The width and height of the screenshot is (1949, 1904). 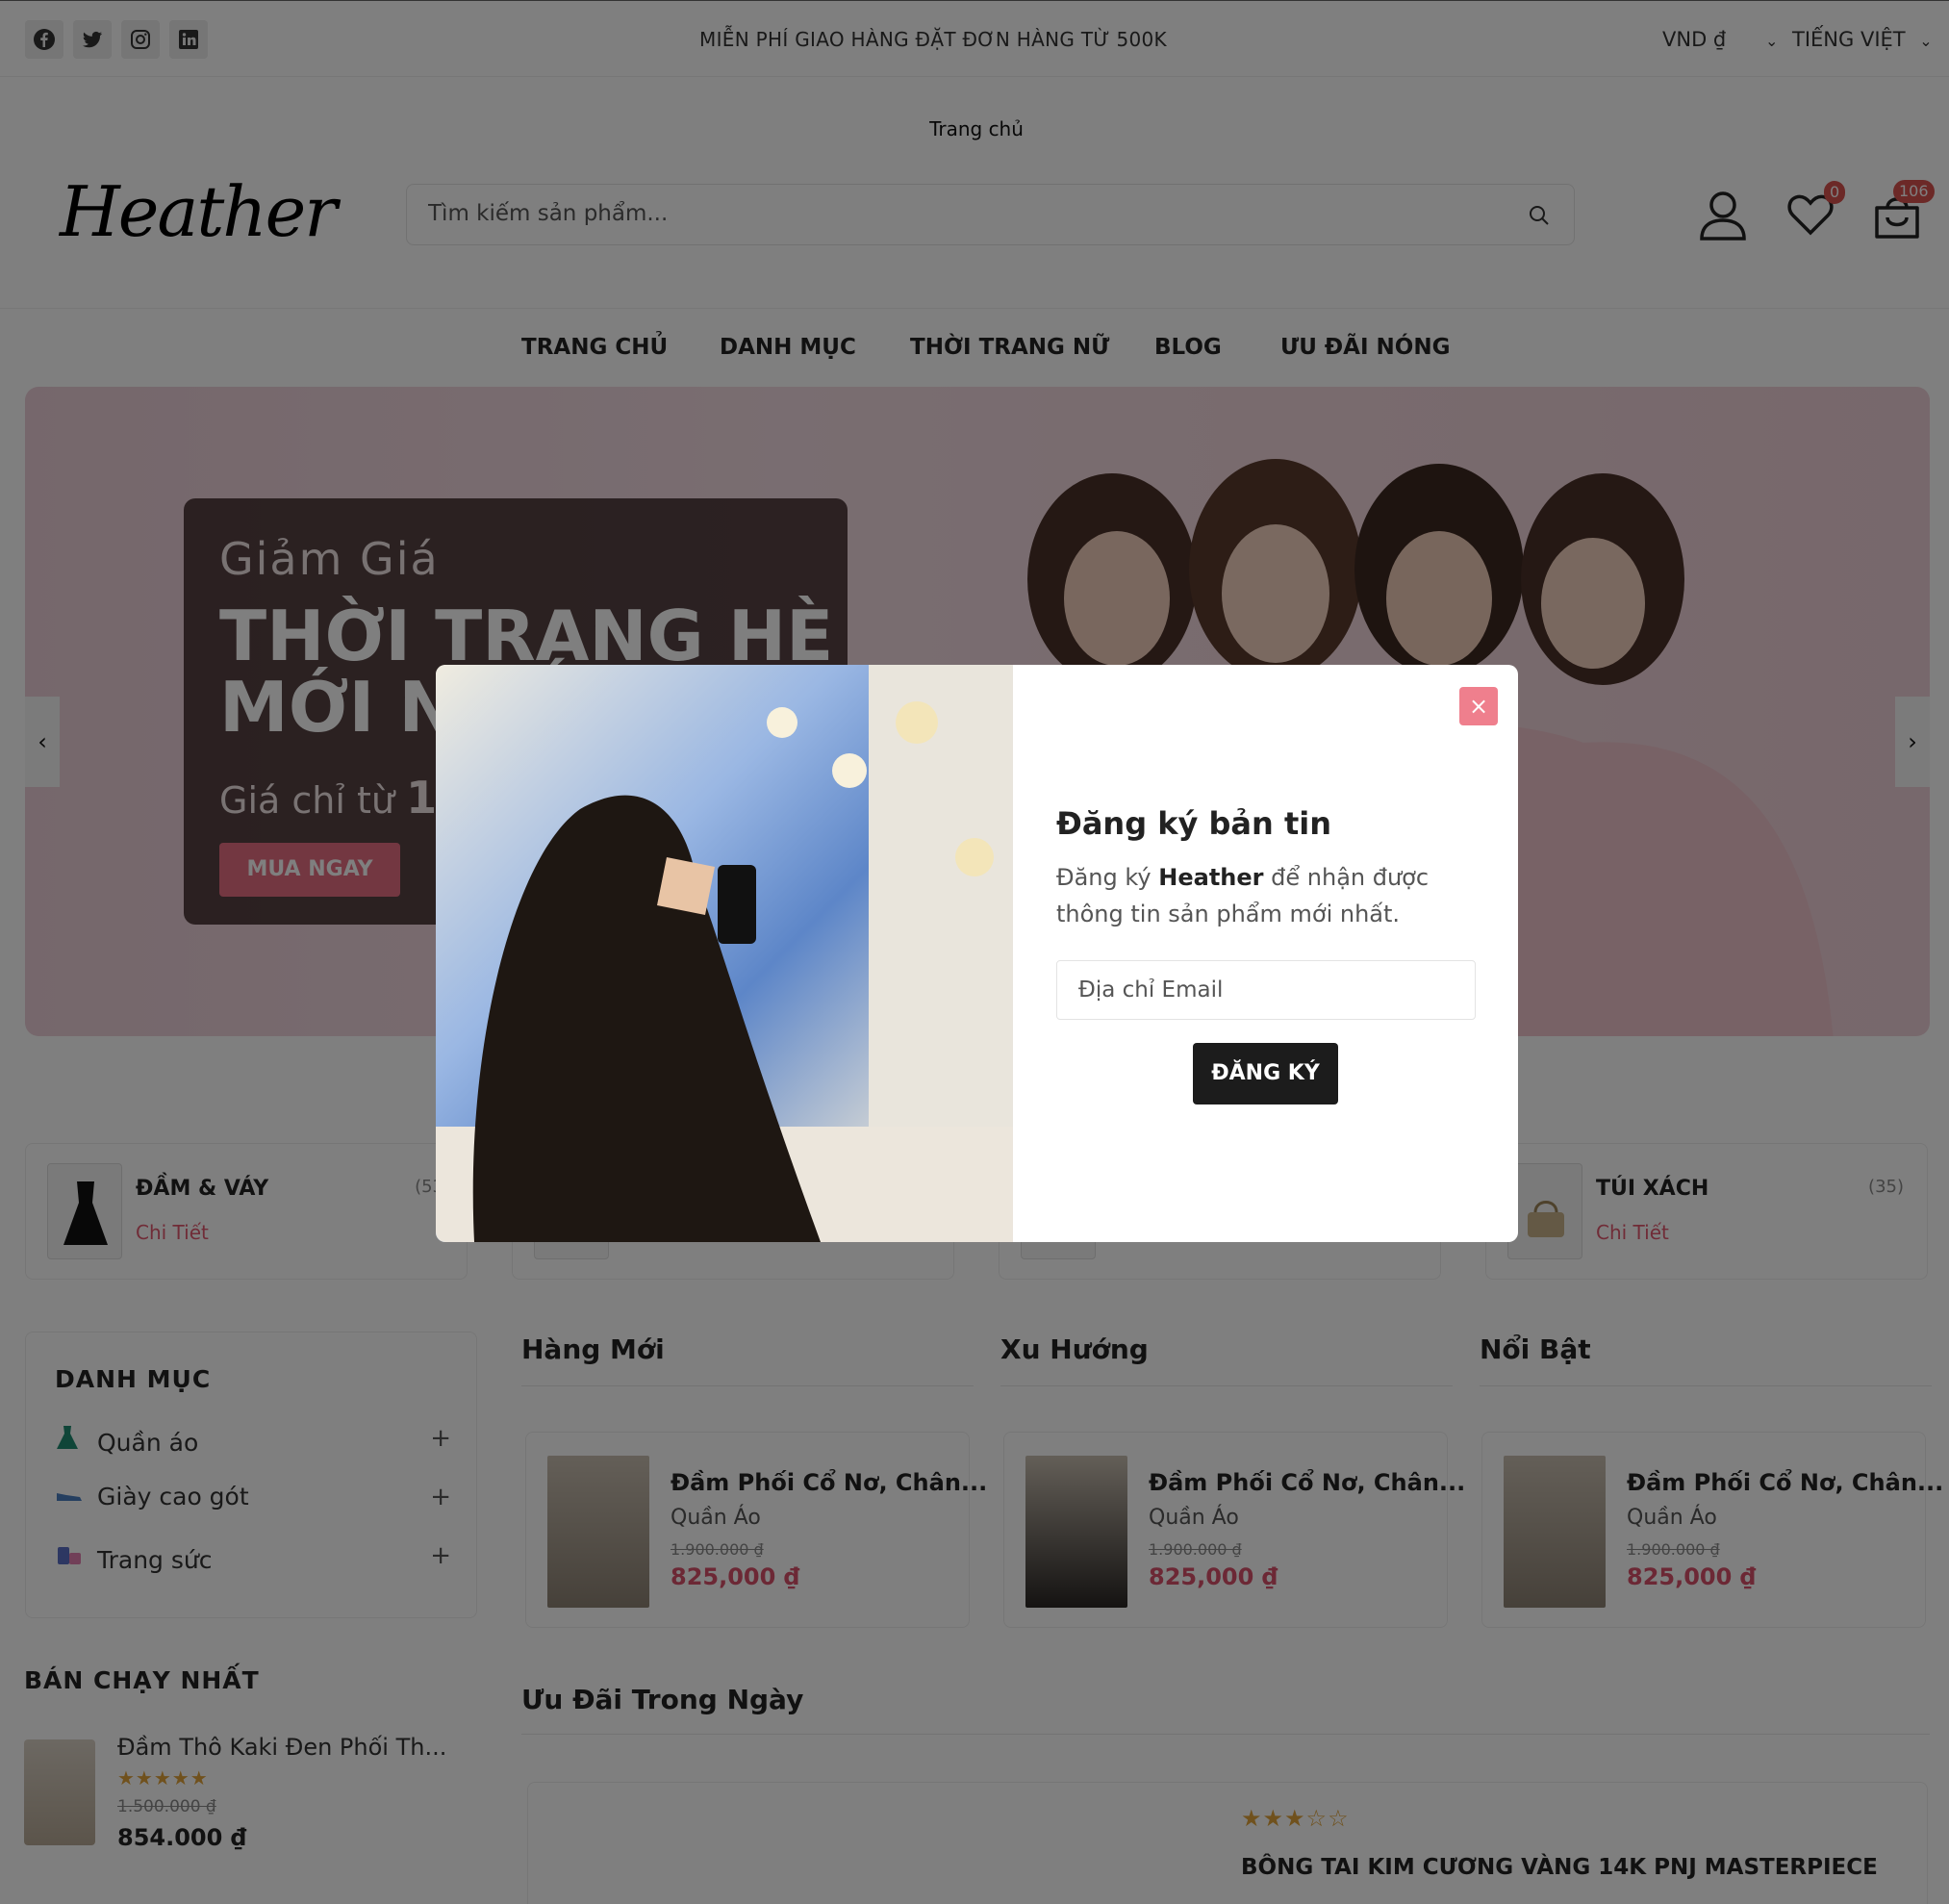 I want to click on modal-title: Đăng ký bản tin, so click(x=1193, y=824).